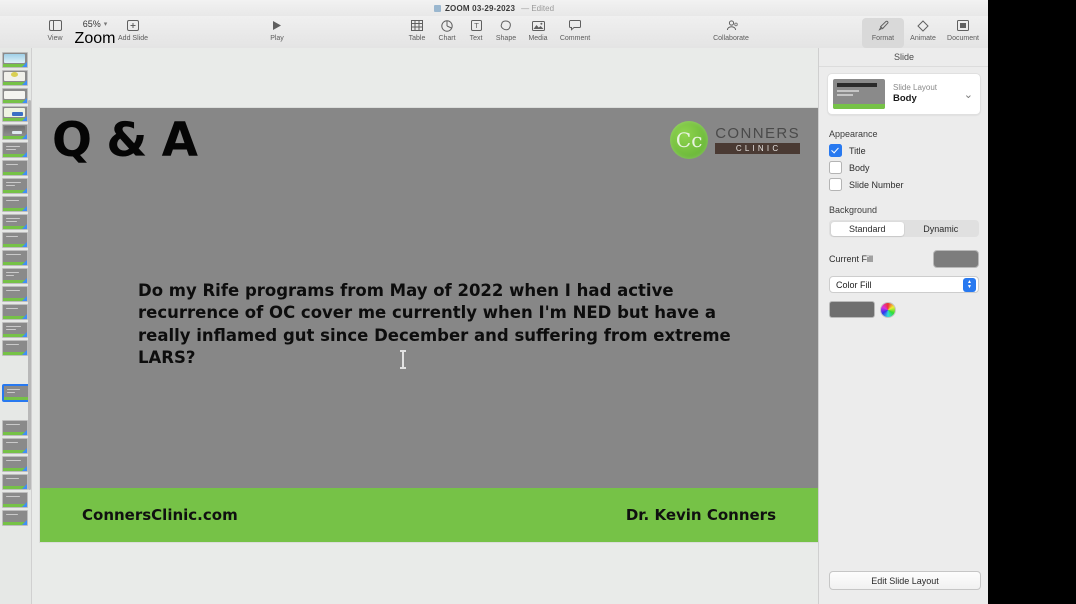  I want to click on view-icon, so click(55, 25).